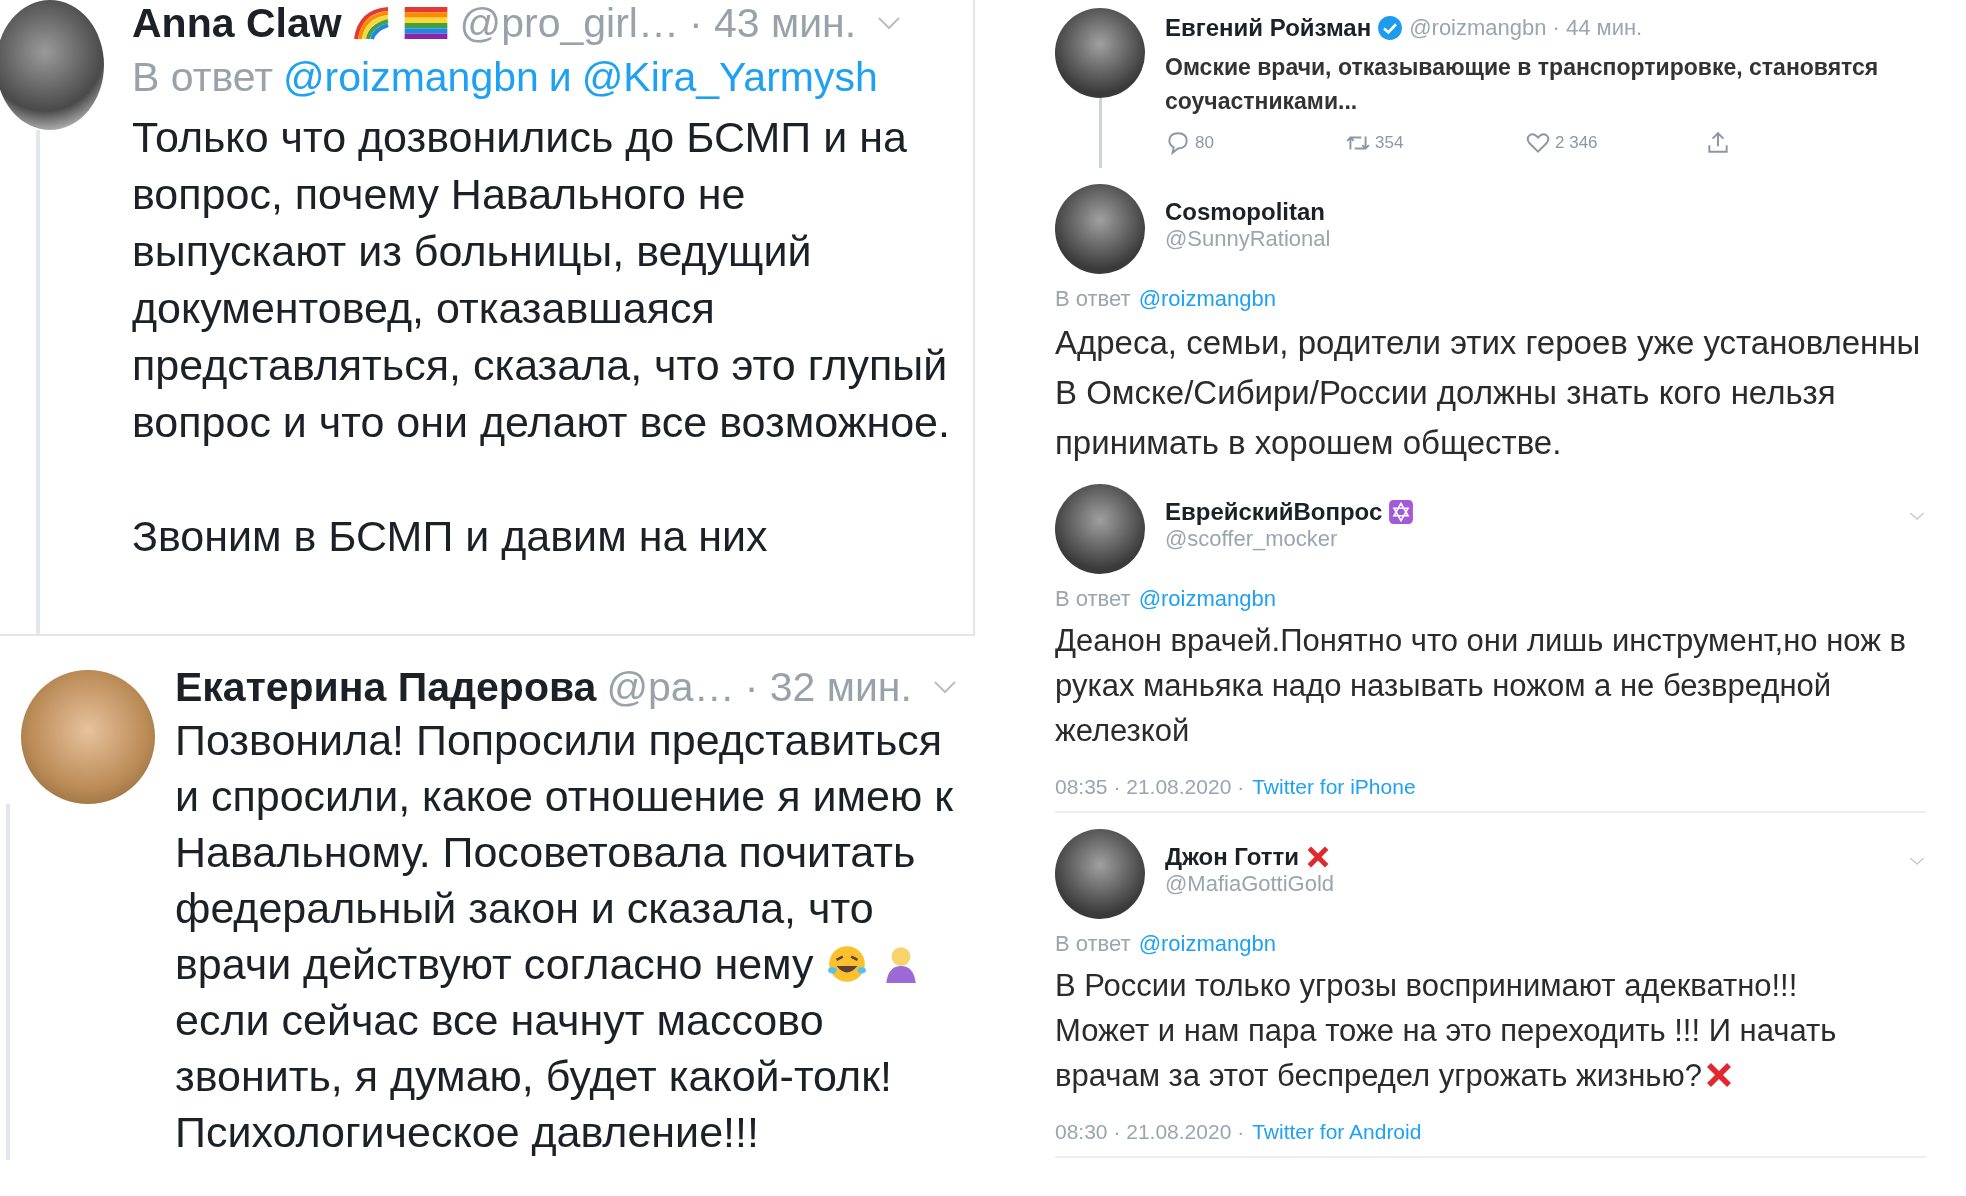  I want to click on tweet-text: Может и нам пара тоже на это переходить !!! И начать, so click(1446, 1030).